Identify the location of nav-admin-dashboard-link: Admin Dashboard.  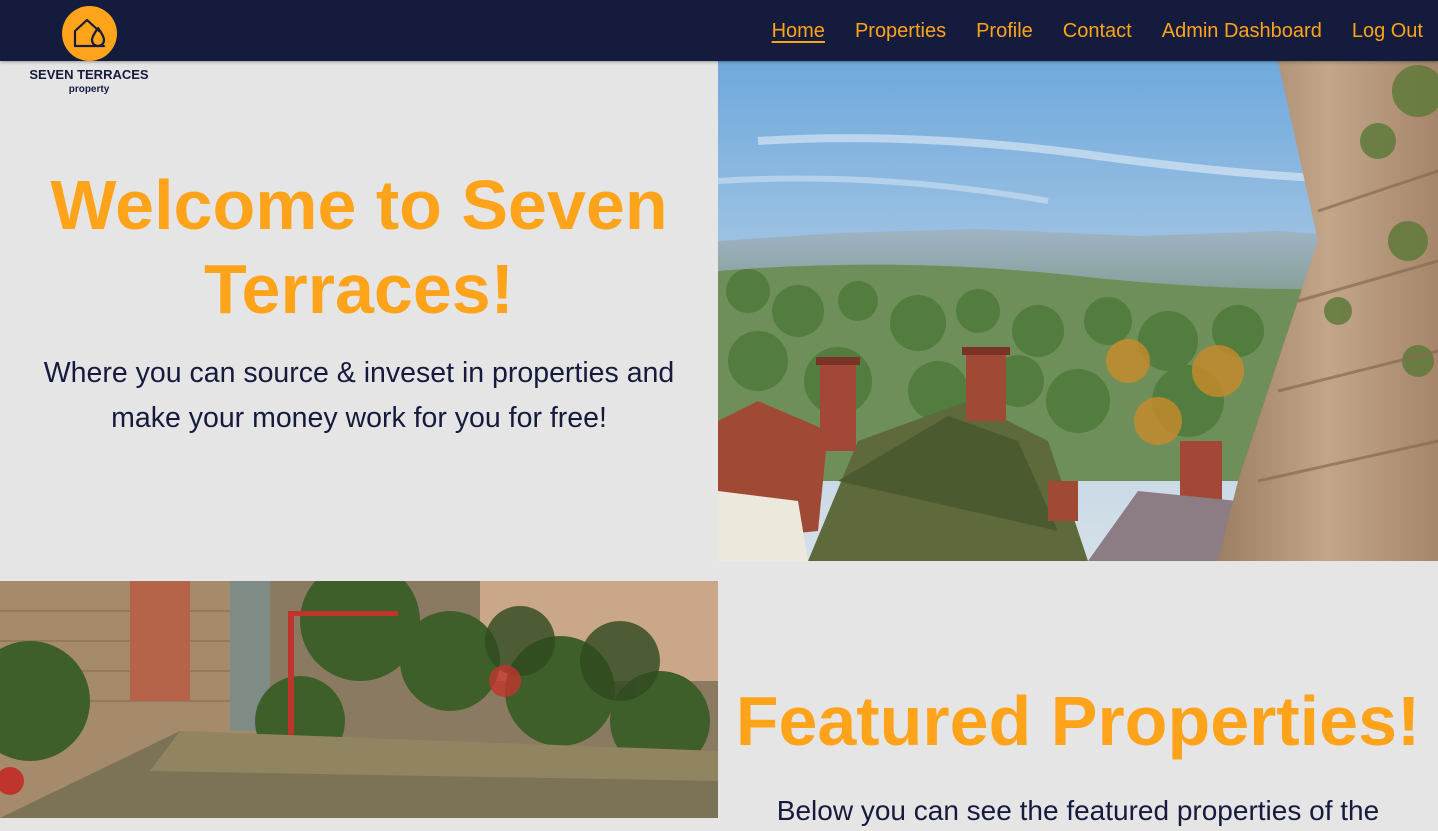
(1242, 31).